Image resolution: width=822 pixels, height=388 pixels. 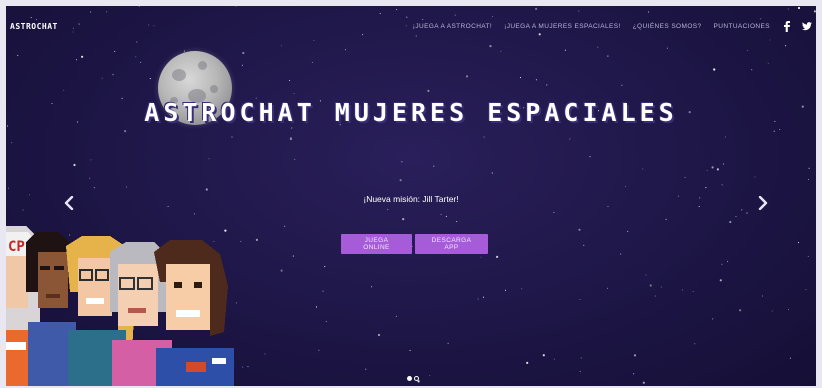 What do you see at coordinates (120, 306) in the screenshot?
I see `astronaut-women-illustration: CP` at bounding box center [120, 306].